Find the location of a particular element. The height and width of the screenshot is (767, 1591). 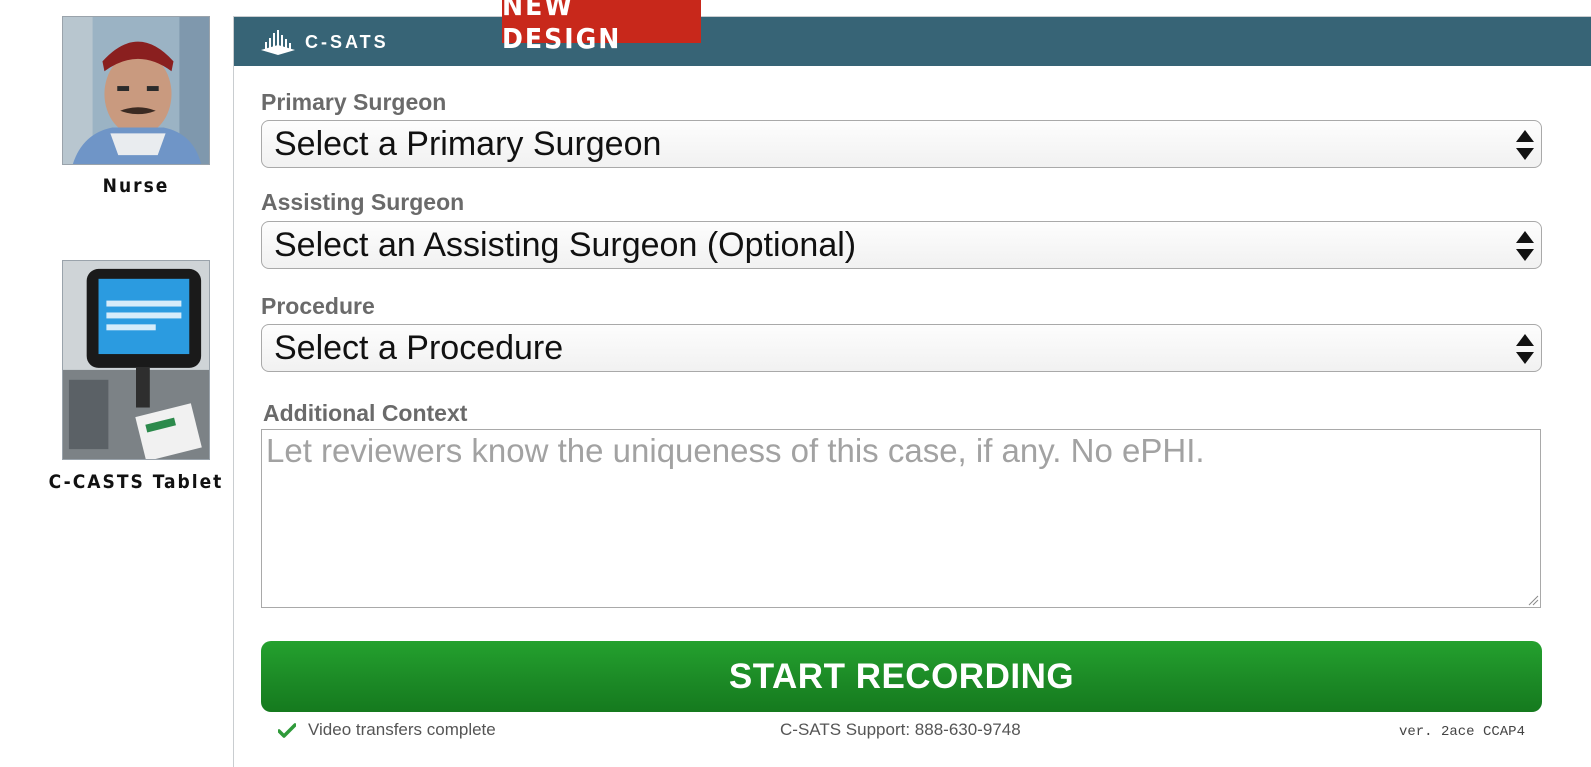

resize-grip-icon is located at coordinates (1533, 600).